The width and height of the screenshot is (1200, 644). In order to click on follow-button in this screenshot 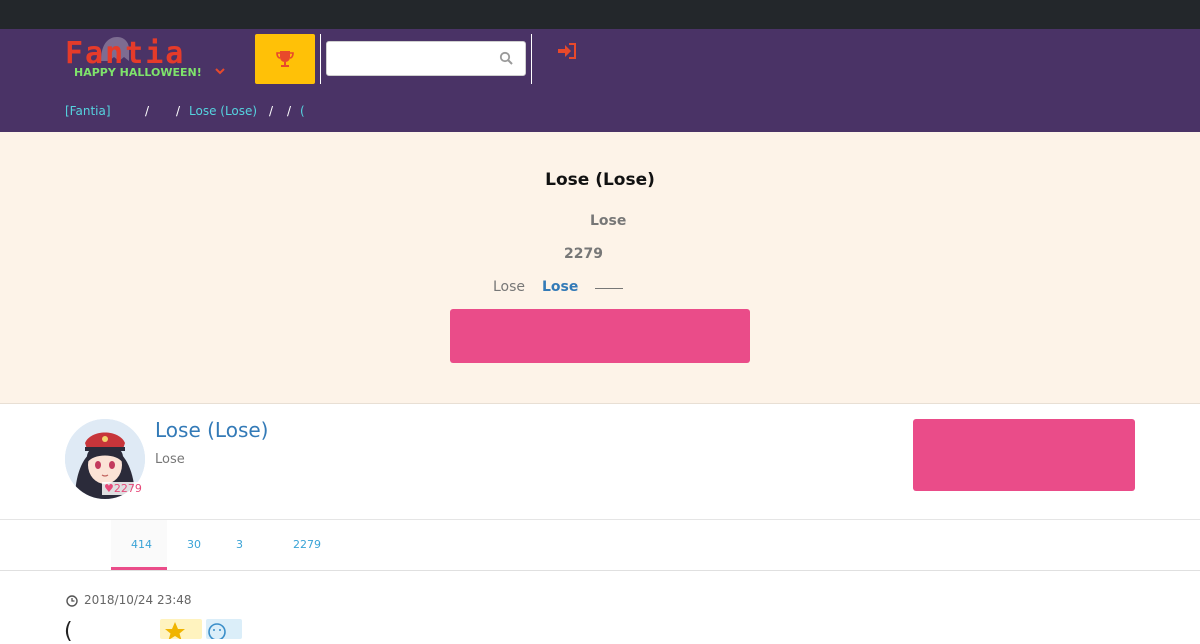, I will do `click(1024, 455)`.